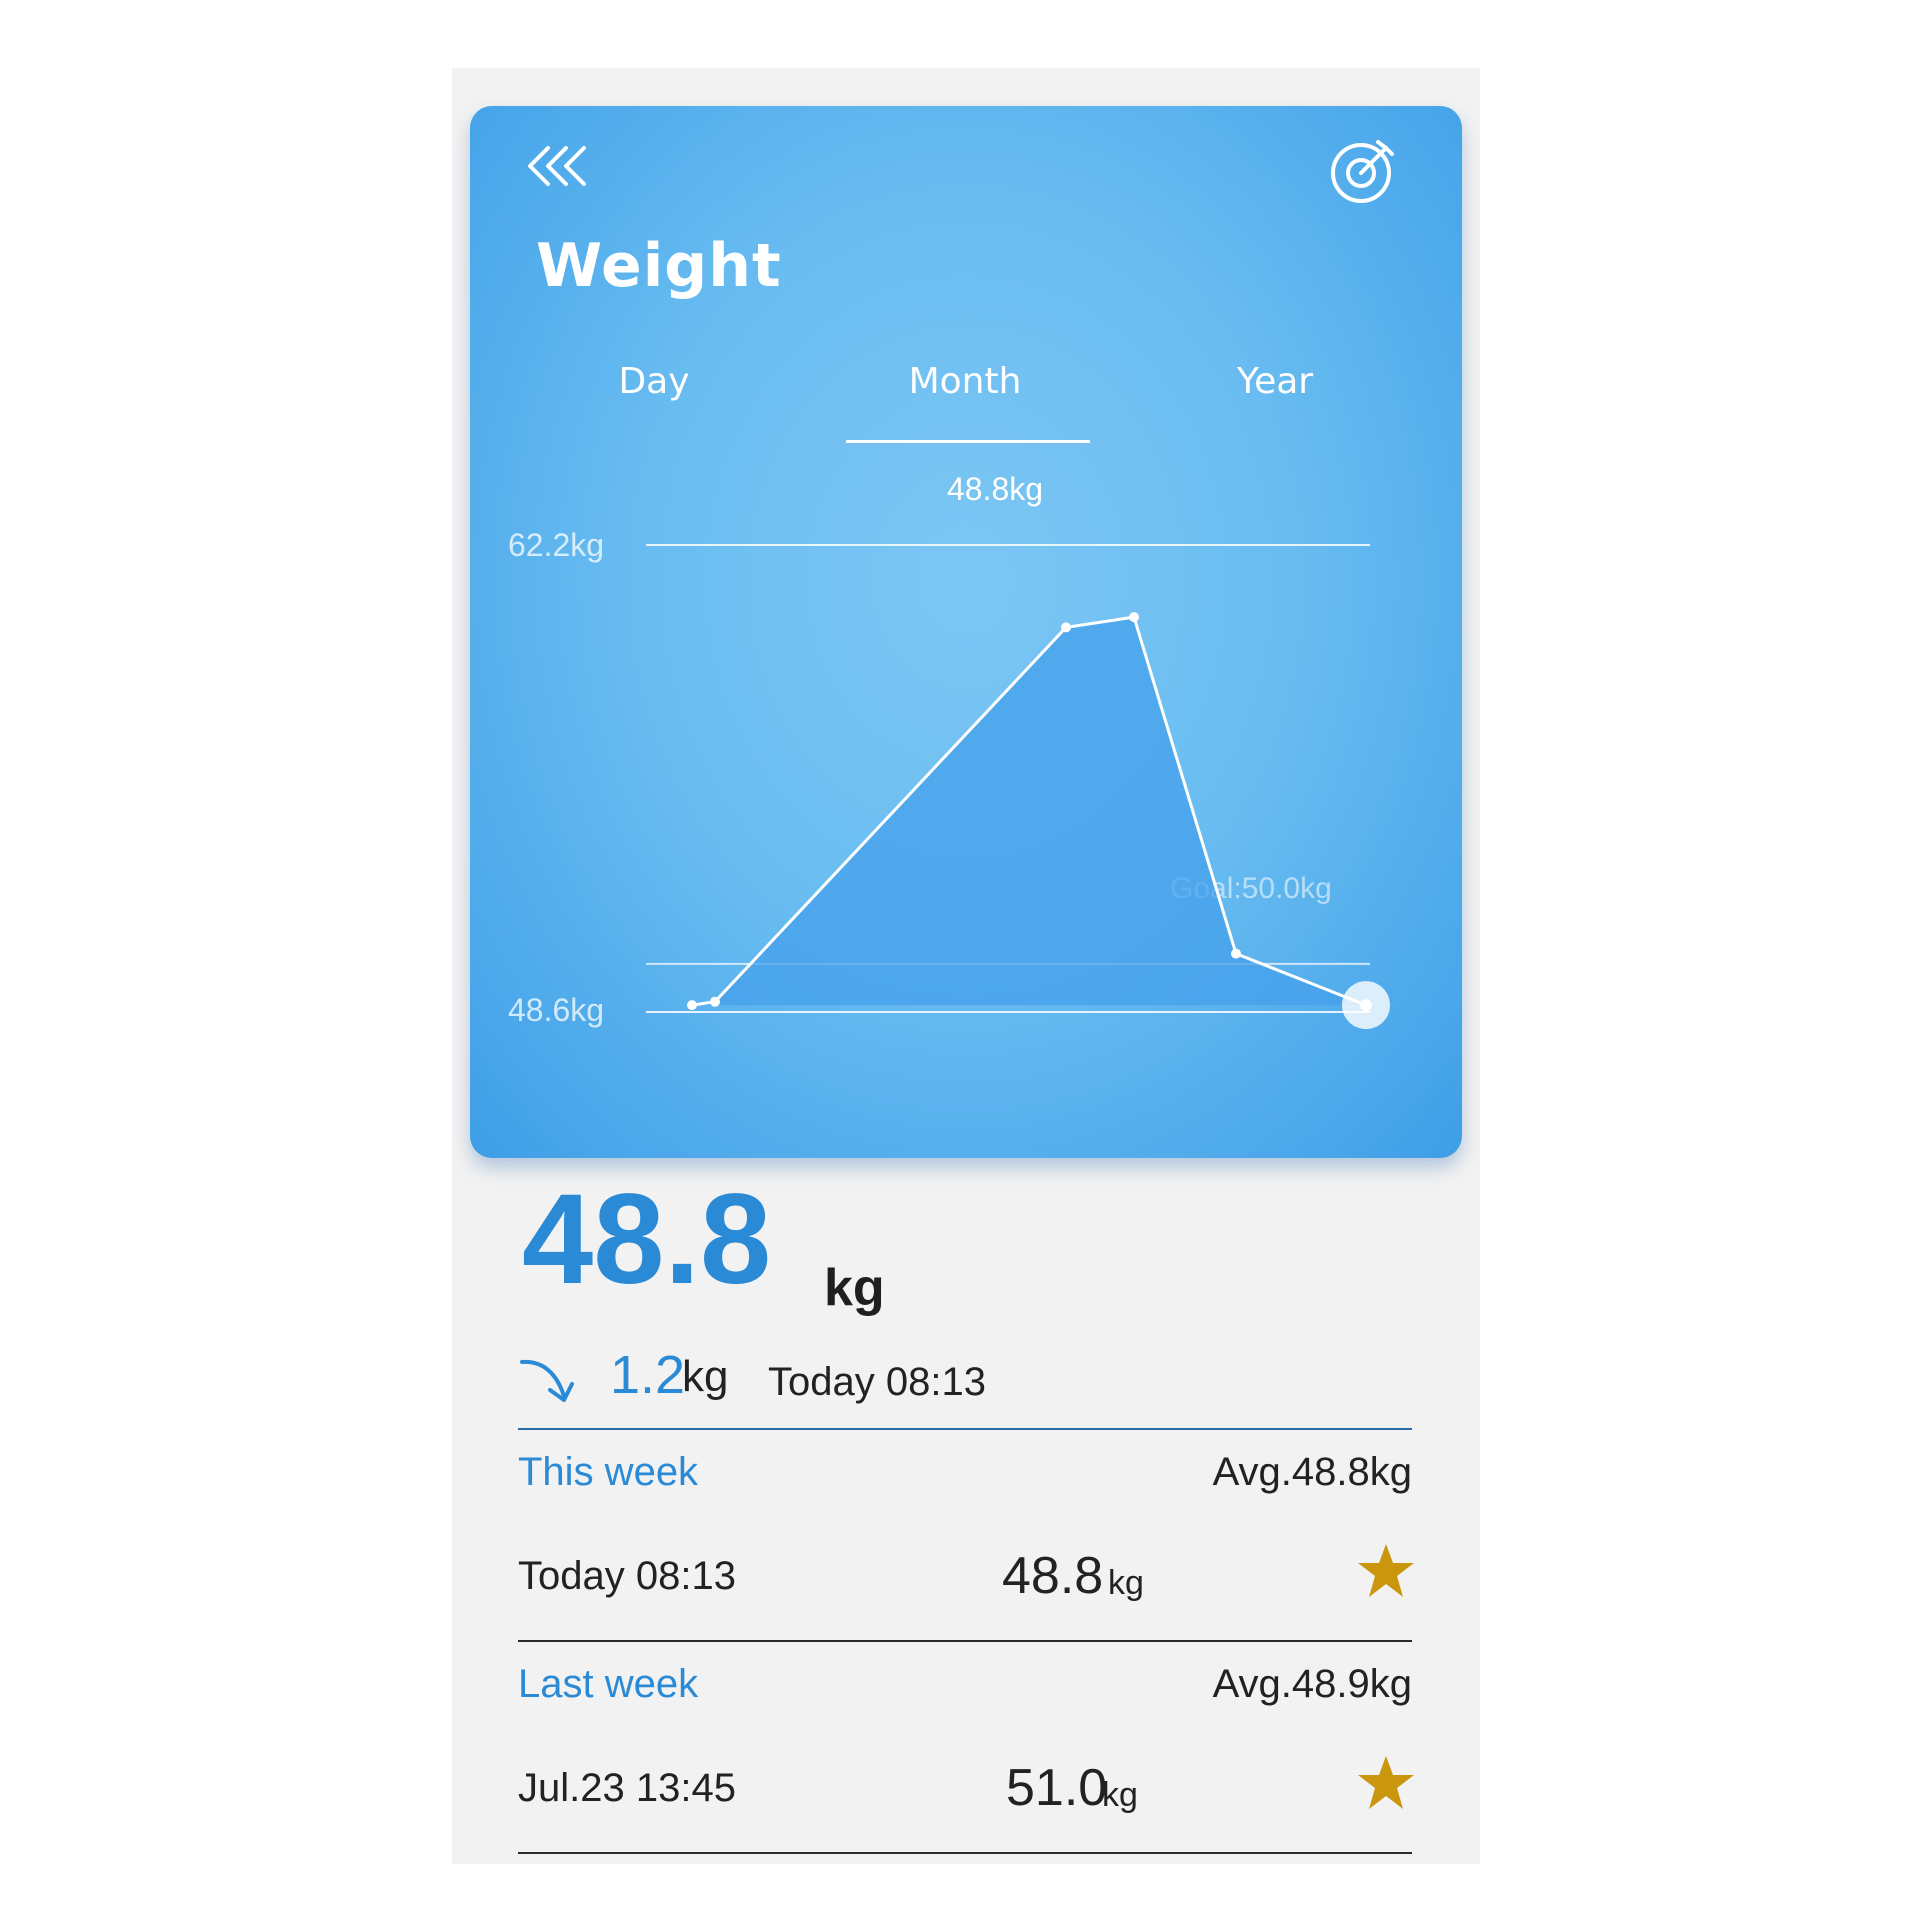 The height and width of the screenshot is (1920, 1920). What do you see at coordinates (647, 1239) in the screenshot?
I see `current-weight-value: 48.8` at bounding box center [647, 1239].